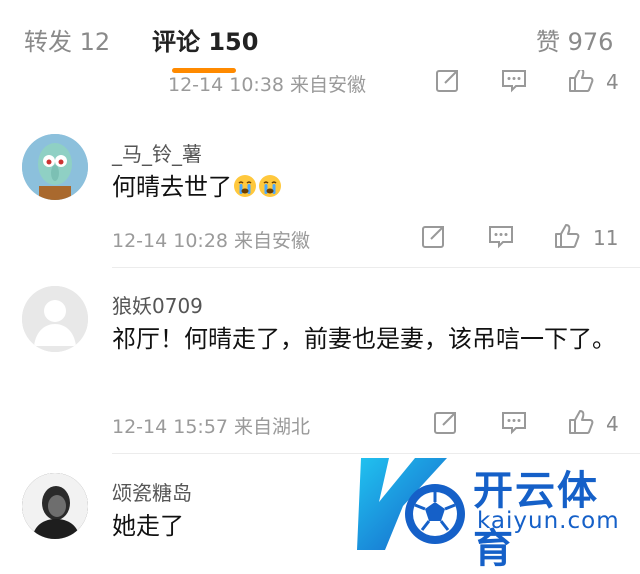 Image resolution: width=640 pixels, height=574 pixels. Describe the element at coordinates (157, 152) in the screenshot. I see `commenter-name: _马_铃_薯` at that location.